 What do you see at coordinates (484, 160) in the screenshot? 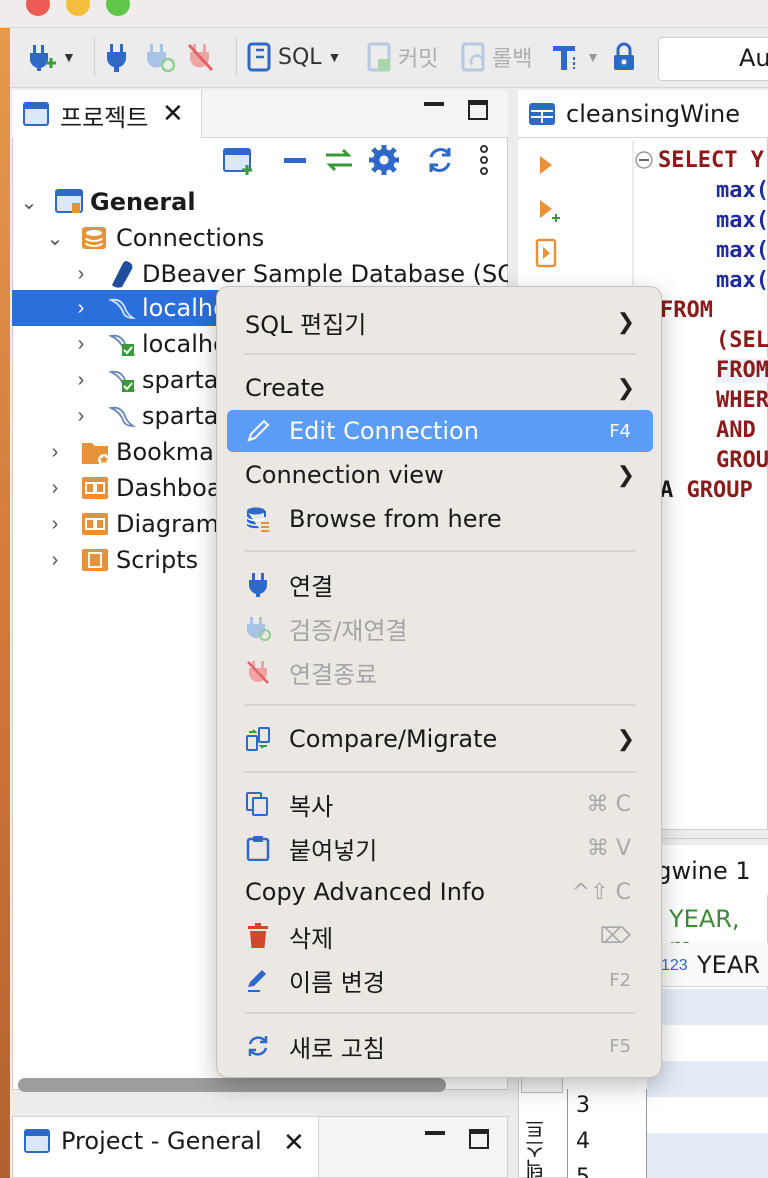
I see `more-options-icon` at bounding box center [484, 160].